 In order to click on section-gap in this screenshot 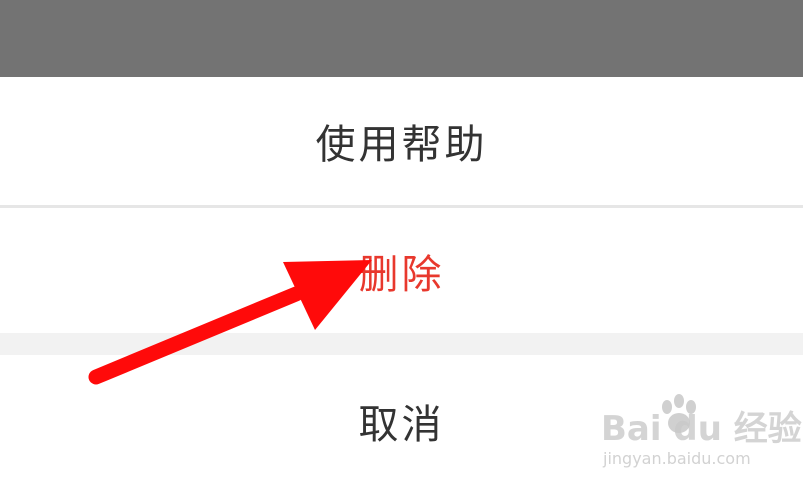, I will do `click(401, 344)`.